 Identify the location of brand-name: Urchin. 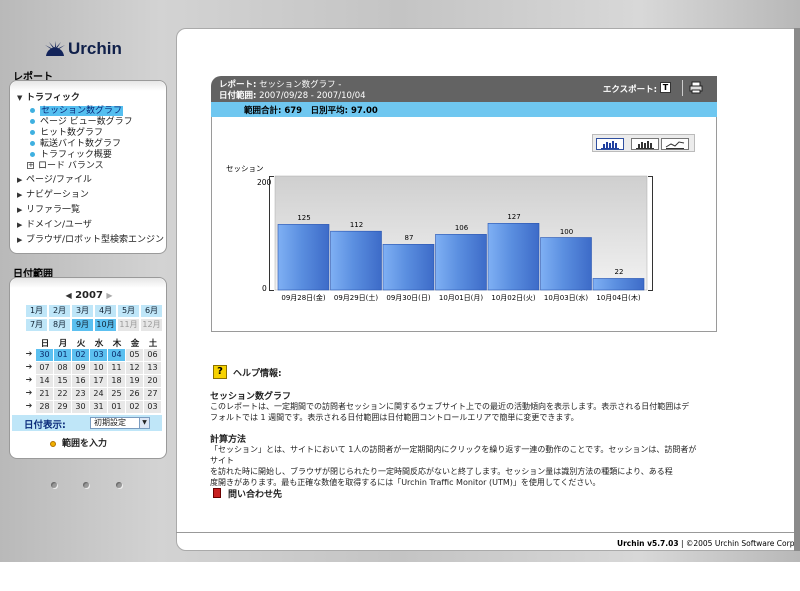
(95, 48).